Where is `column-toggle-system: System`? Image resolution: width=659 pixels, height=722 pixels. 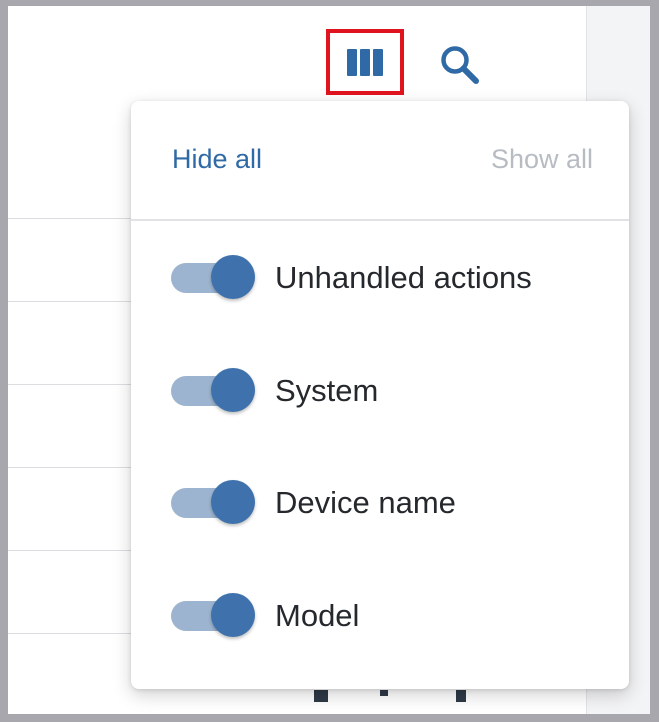
column-toggle-system: System is located at coordinates (274, 391).